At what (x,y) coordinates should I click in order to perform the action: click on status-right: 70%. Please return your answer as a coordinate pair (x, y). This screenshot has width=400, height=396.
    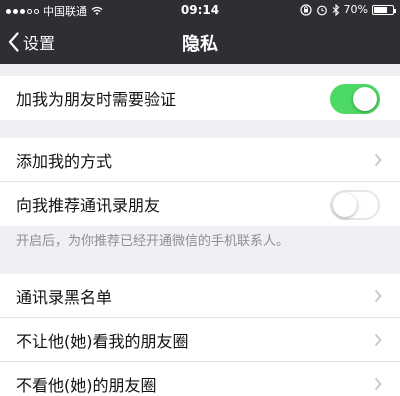
    Looking at the image, I should click on (347, 9).